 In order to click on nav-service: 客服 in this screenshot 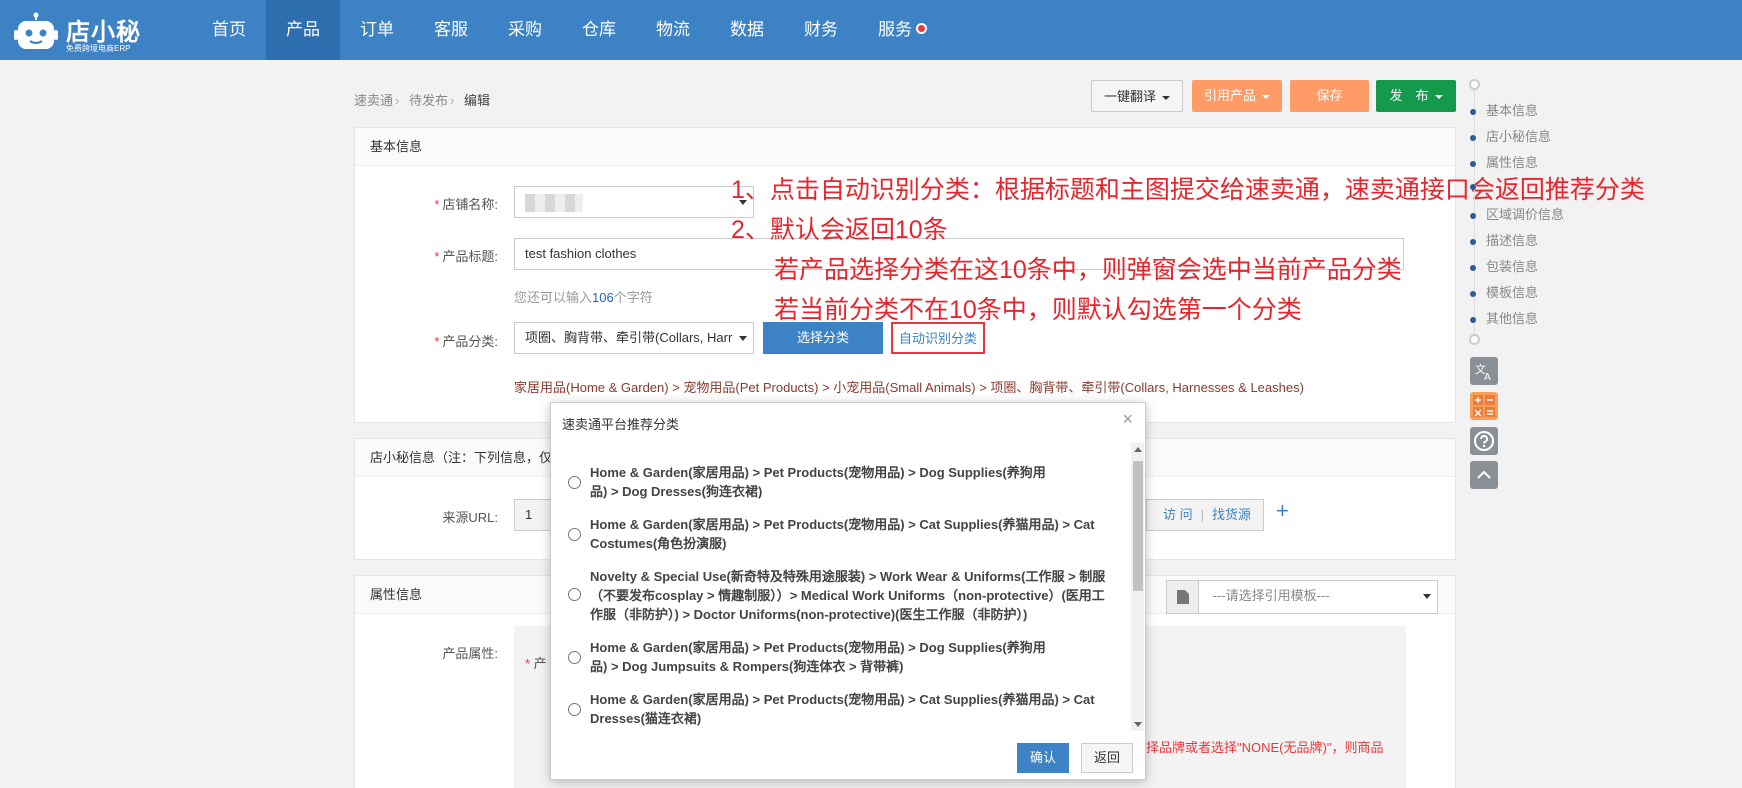, I will do `click(451, 30)`.